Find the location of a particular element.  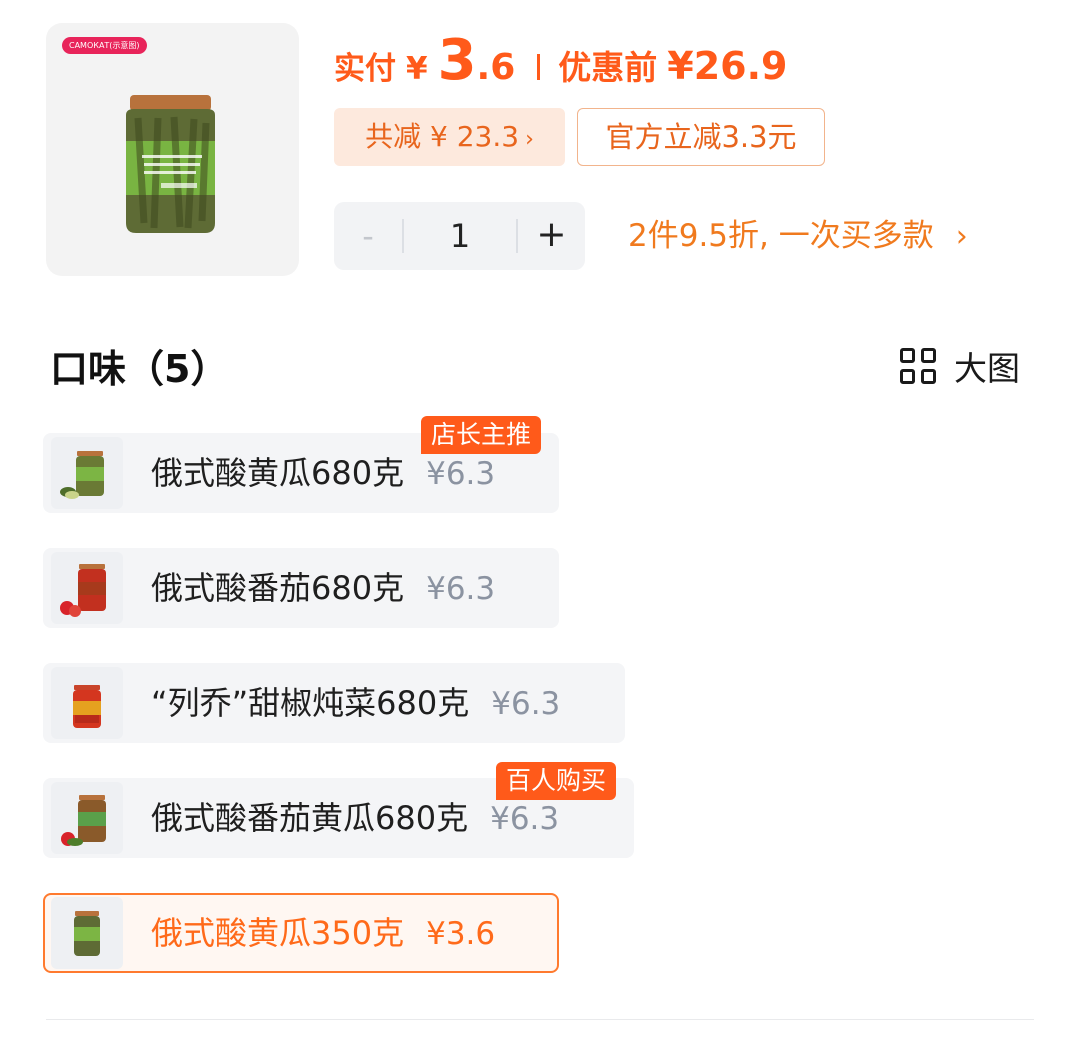

flavor-section-title: 口味（5） is located at coordinates (139, 369).